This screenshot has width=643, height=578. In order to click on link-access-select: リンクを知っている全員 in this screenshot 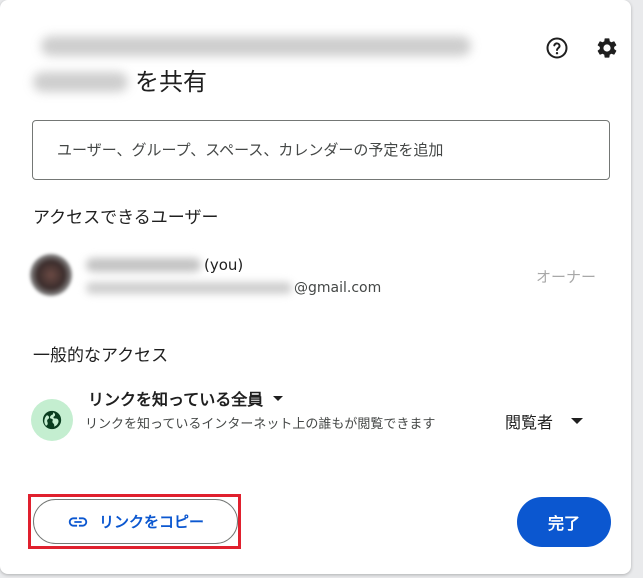, I will do `click(186, 398)`.